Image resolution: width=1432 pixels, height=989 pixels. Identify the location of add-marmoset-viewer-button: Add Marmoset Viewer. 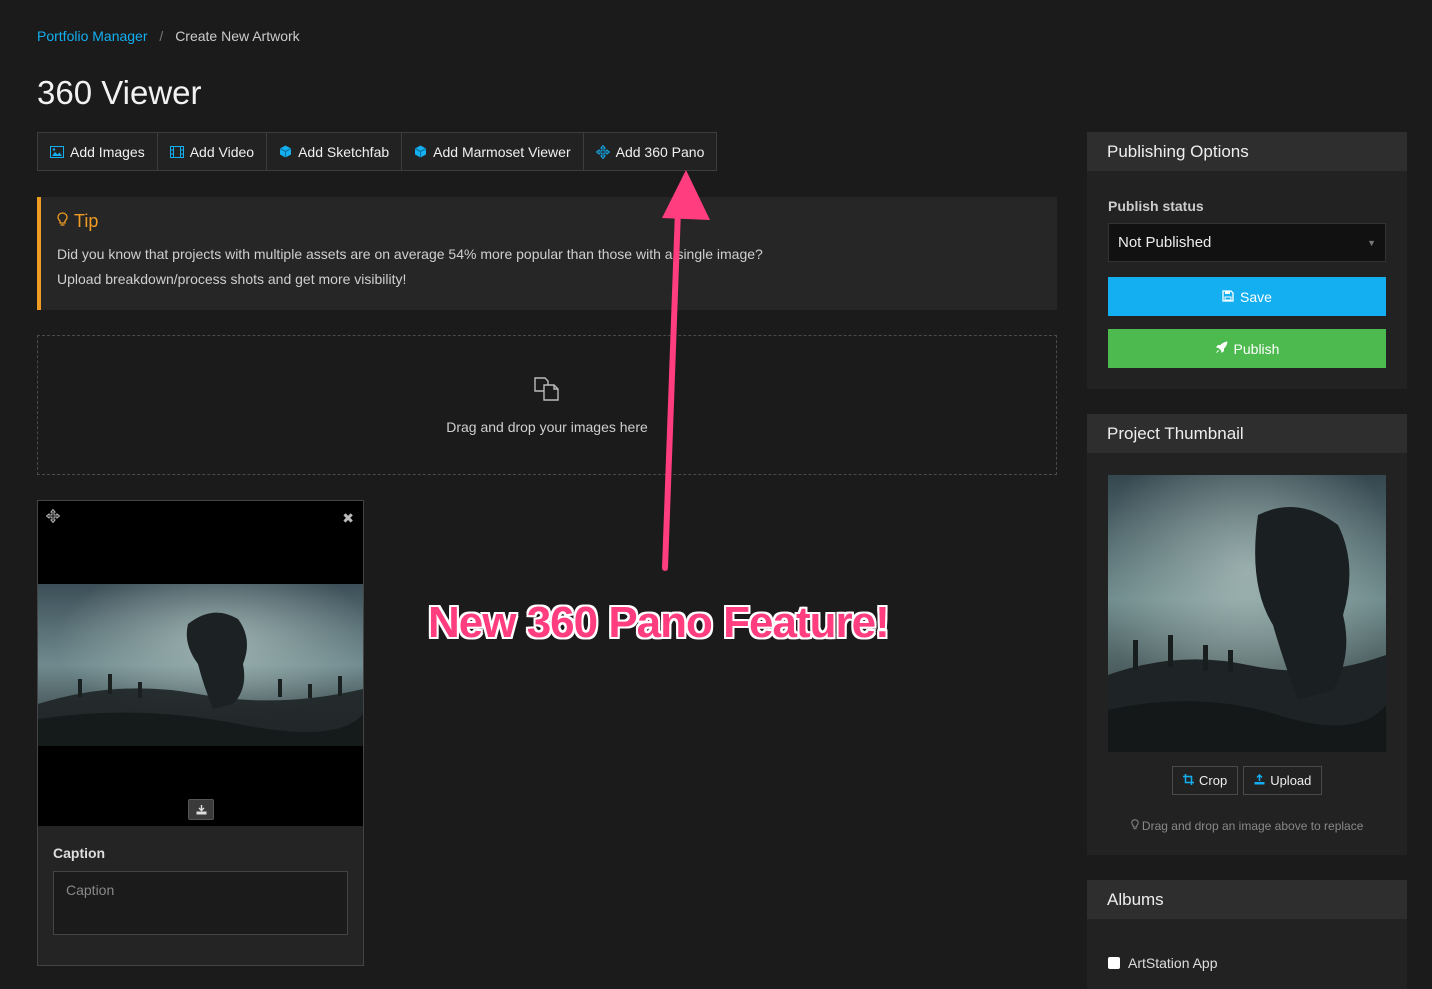
(493, 151).